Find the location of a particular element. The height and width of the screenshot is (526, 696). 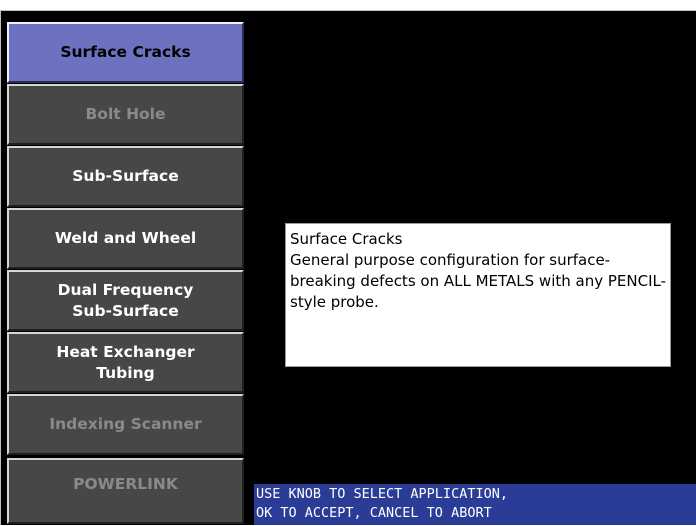

menu-item-dual-frequency-sub-surface: Dual Frequency Sub-Surface is located at coordinates (125, 300).